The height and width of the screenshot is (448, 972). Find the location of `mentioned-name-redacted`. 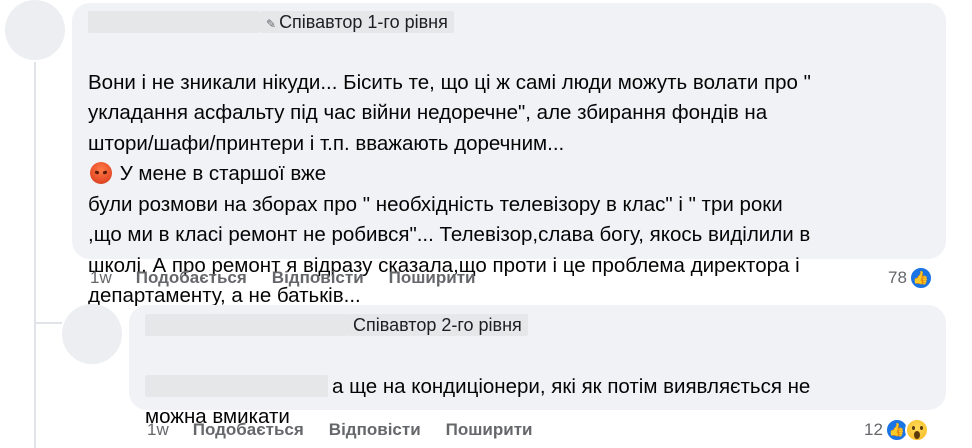

mentioned-name-redacted is located at coordinates (236, 385).